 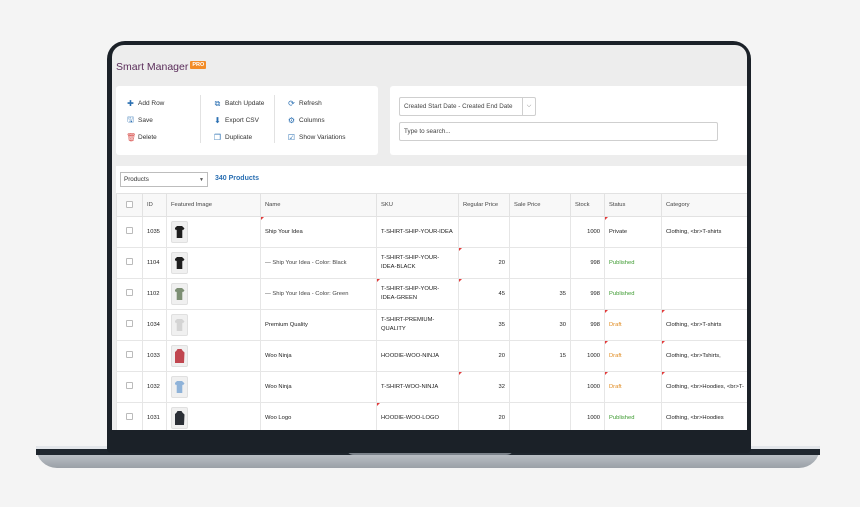 I want to click on duplicate-button: ❐ Duplicate, so click(x=232, y=137).